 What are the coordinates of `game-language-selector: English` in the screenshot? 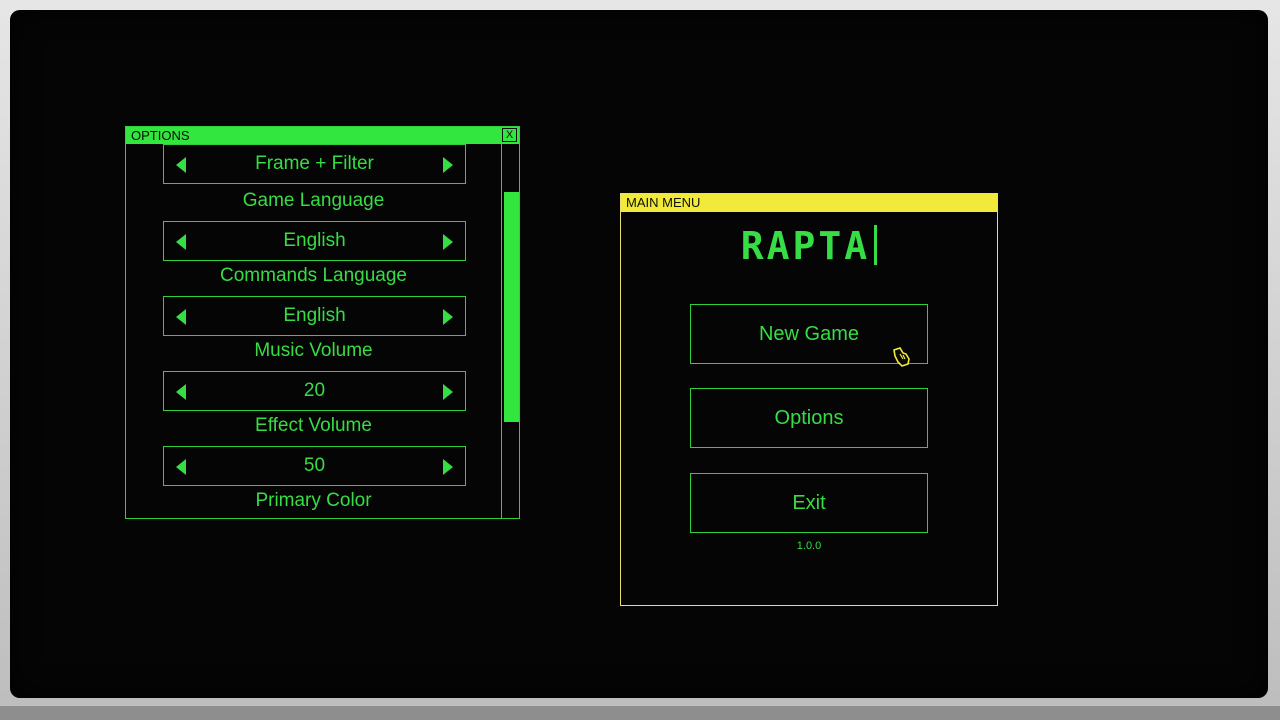 It's located at (314, 241).